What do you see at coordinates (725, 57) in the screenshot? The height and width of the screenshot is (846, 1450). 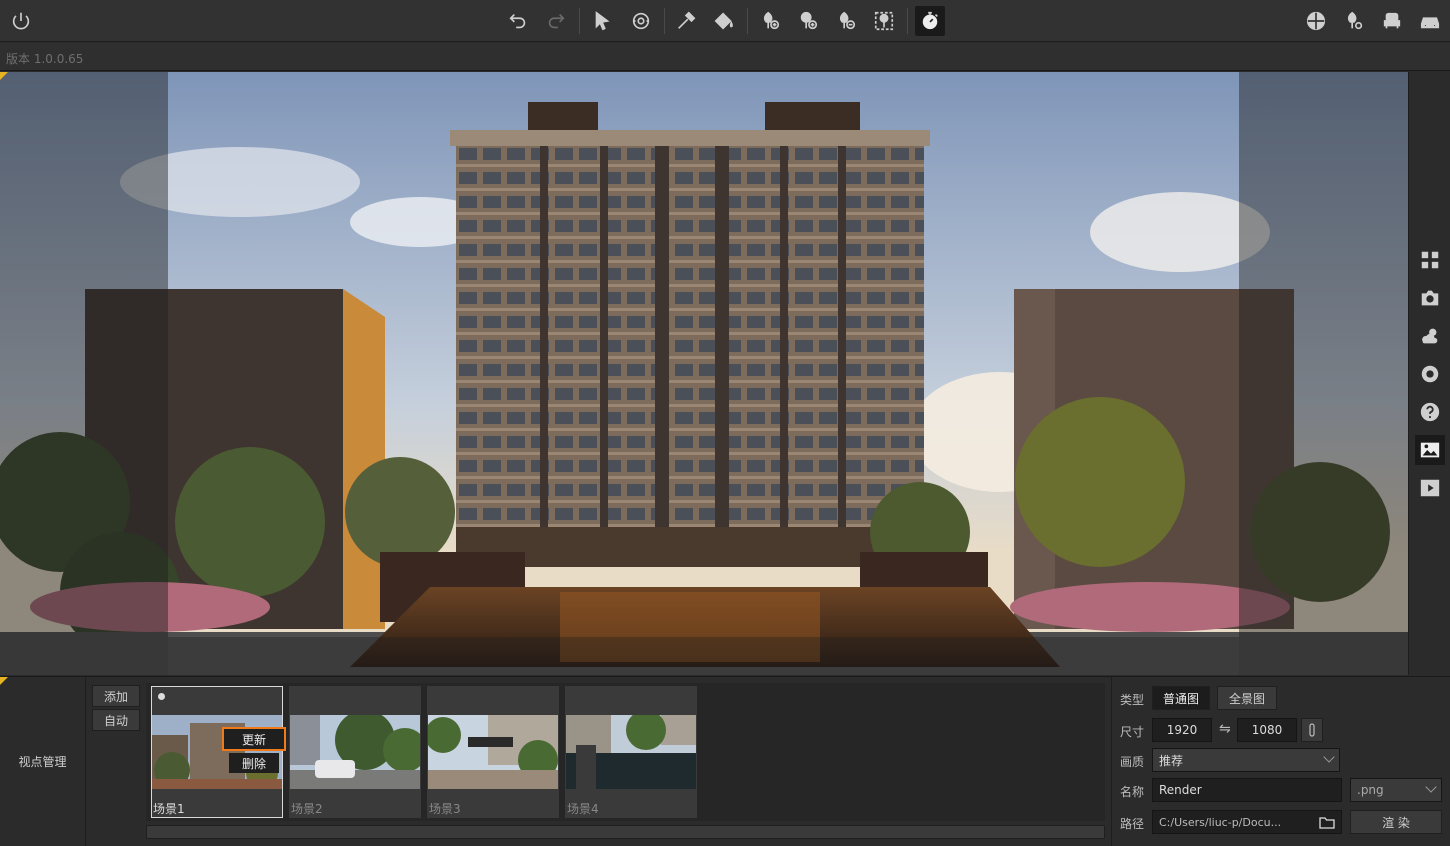 I see `version-bar: 版本 1.0.0.65` at bounding box center [725, 57].